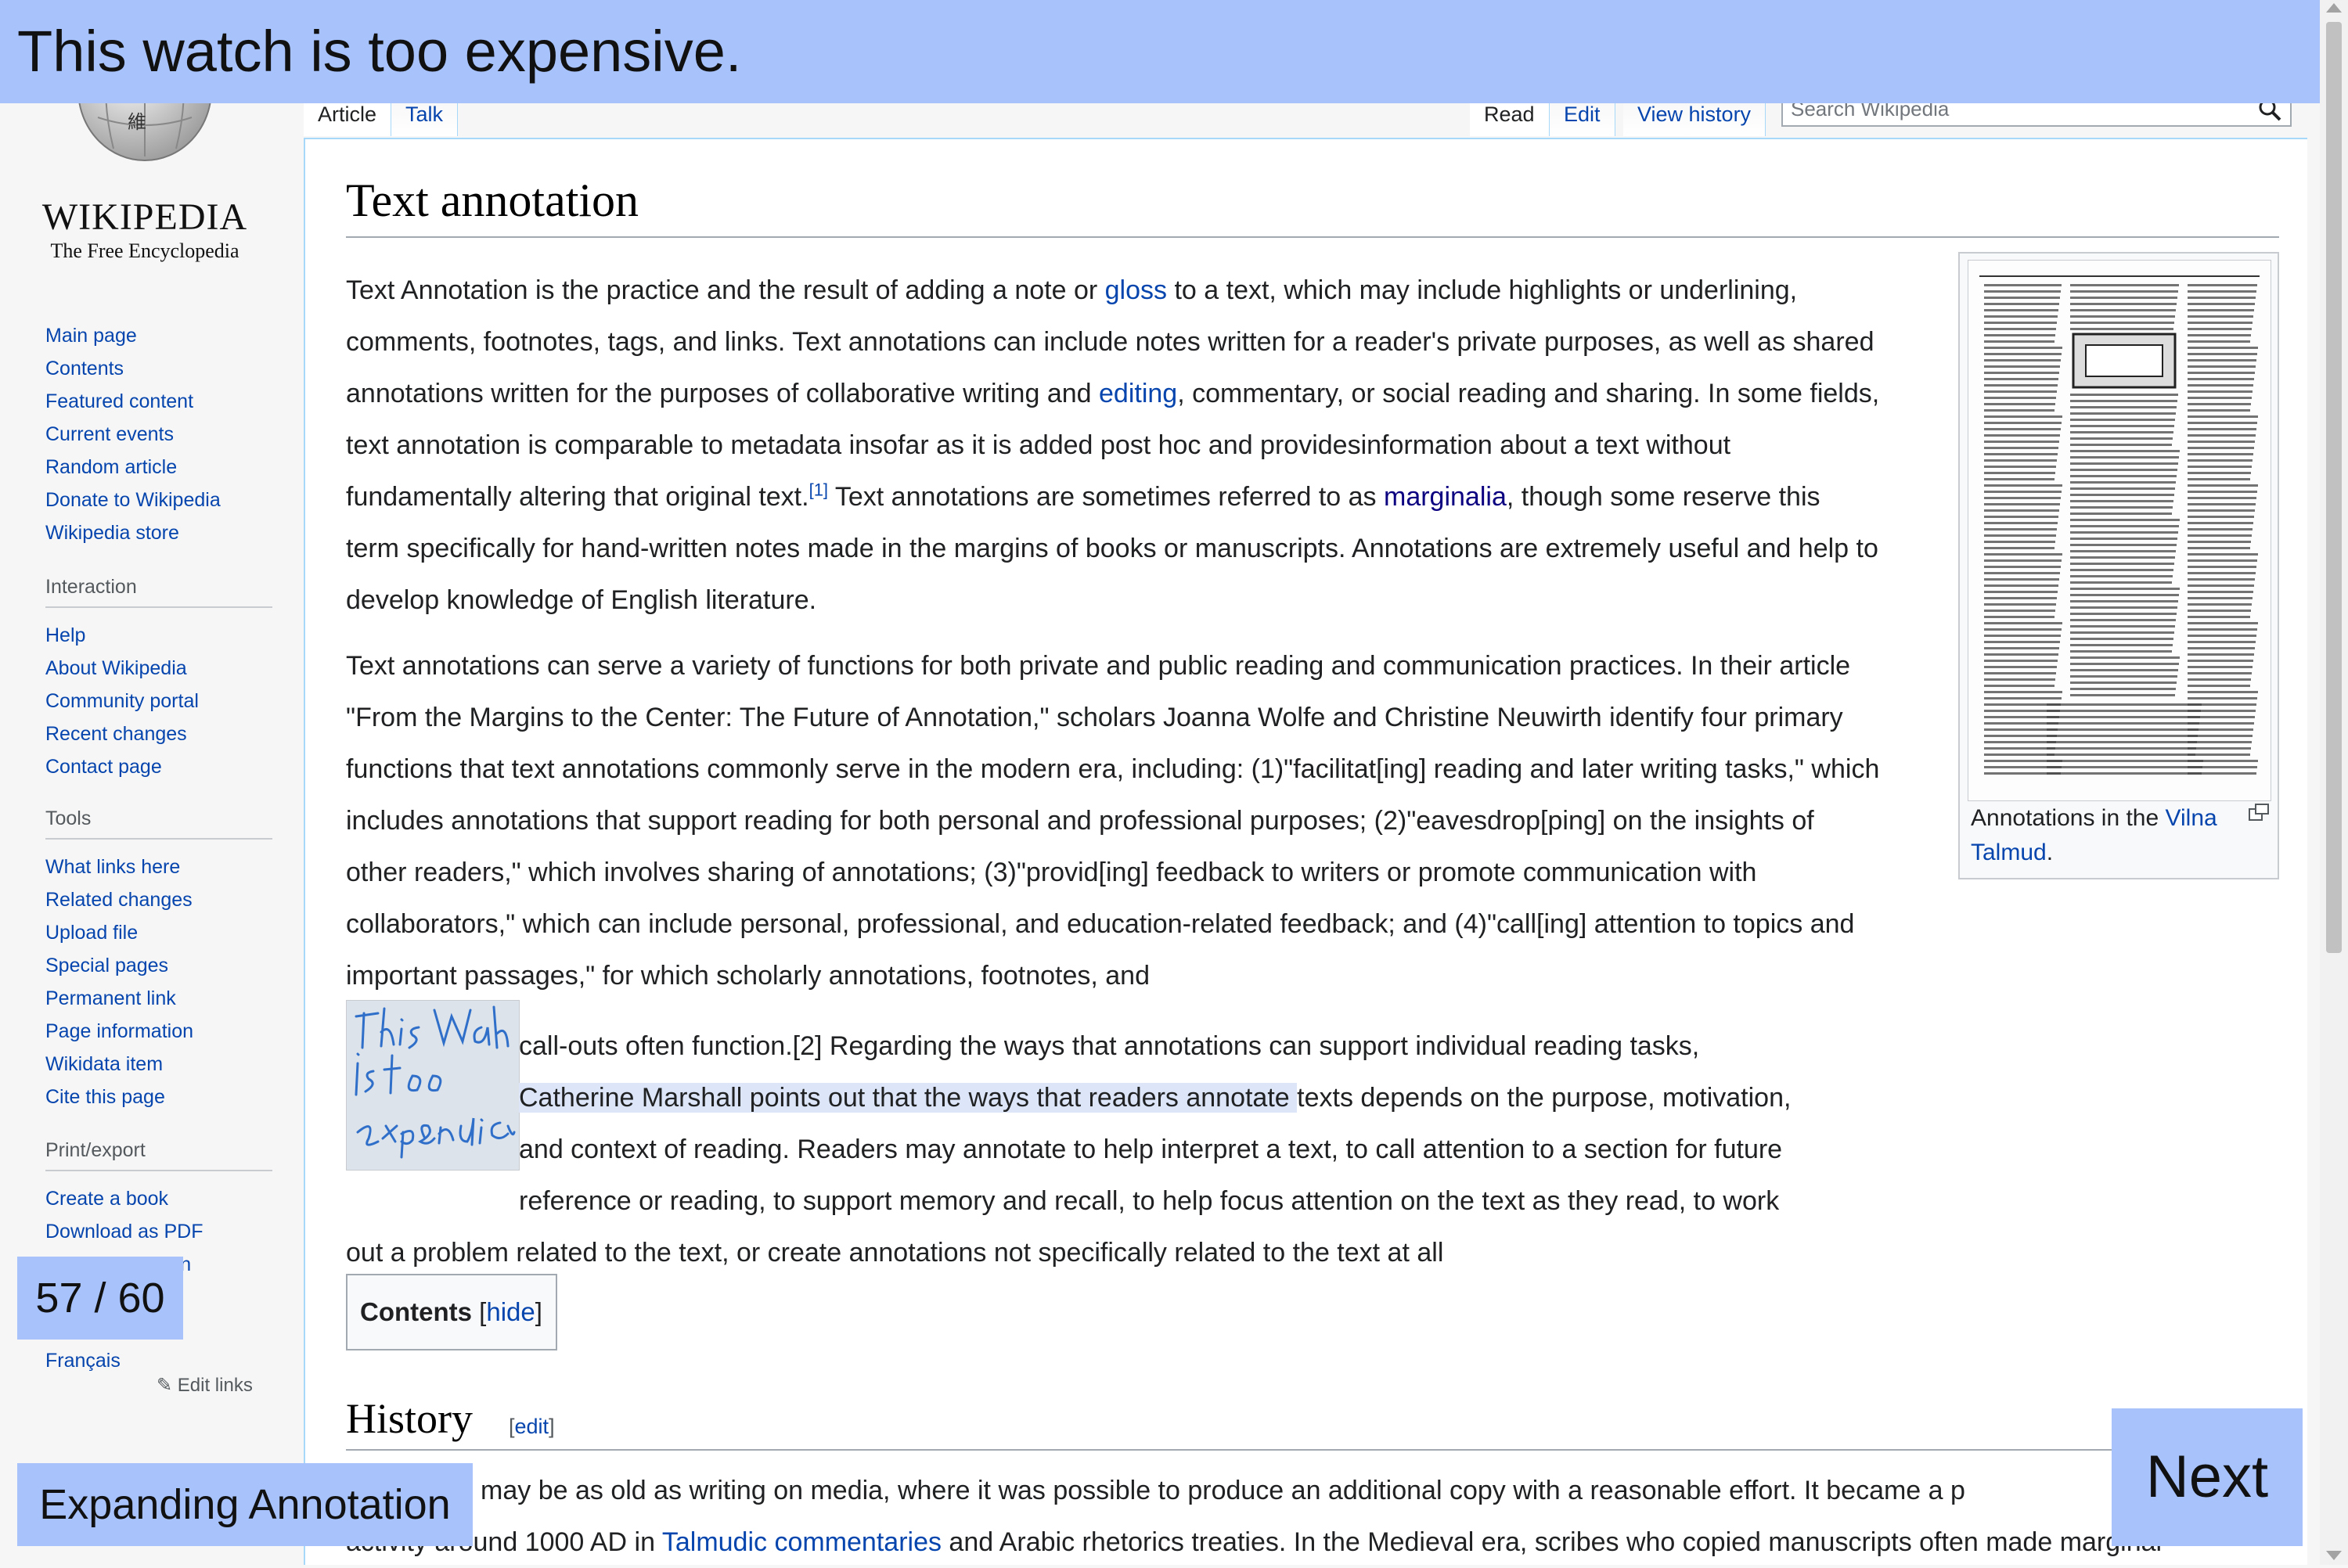  What do you see at coordinates (2334, 488) in the screenshot?
I see `scrollbar-thumb` at bounding box center [2334, 488].